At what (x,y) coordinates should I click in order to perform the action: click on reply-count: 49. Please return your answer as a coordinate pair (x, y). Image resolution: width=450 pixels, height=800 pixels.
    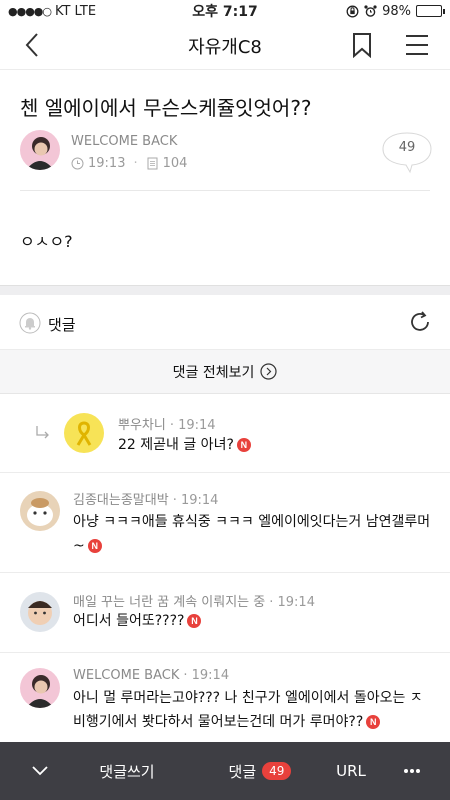
    Looking at the image, I should click on (407, 147).